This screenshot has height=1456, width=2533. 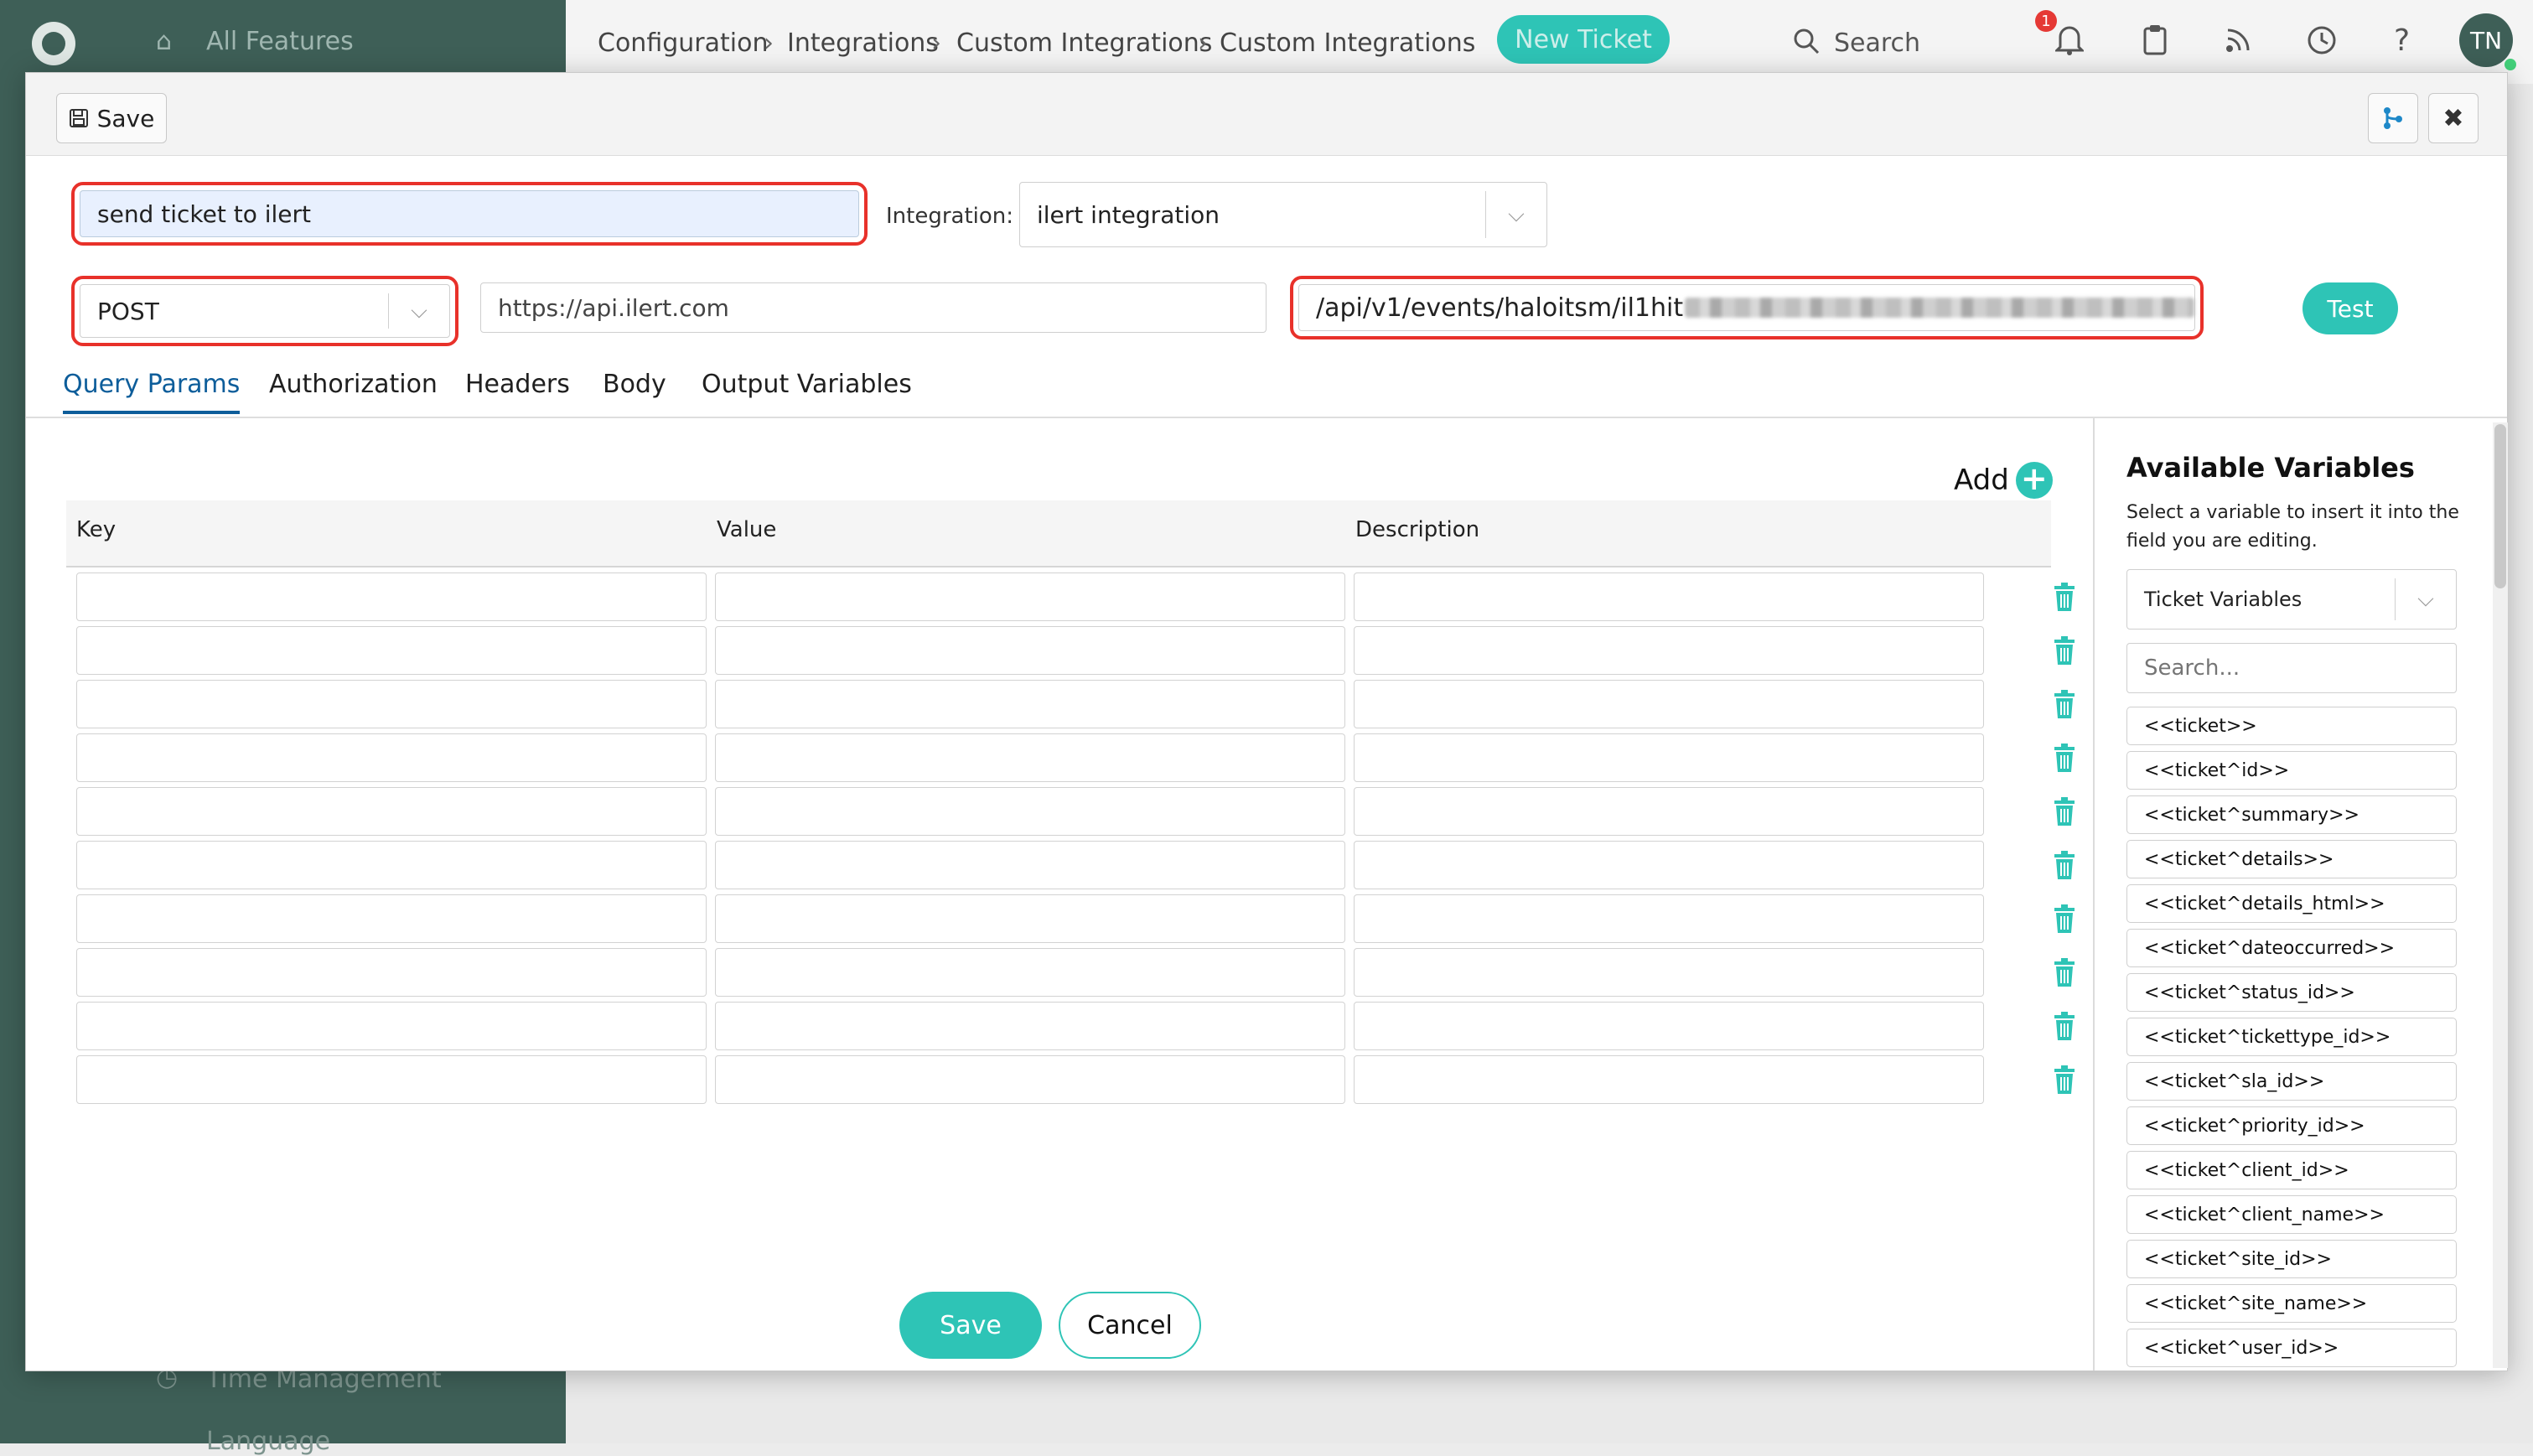 I want to click on add-param-button: Add +, so click(x=2003, y=481).